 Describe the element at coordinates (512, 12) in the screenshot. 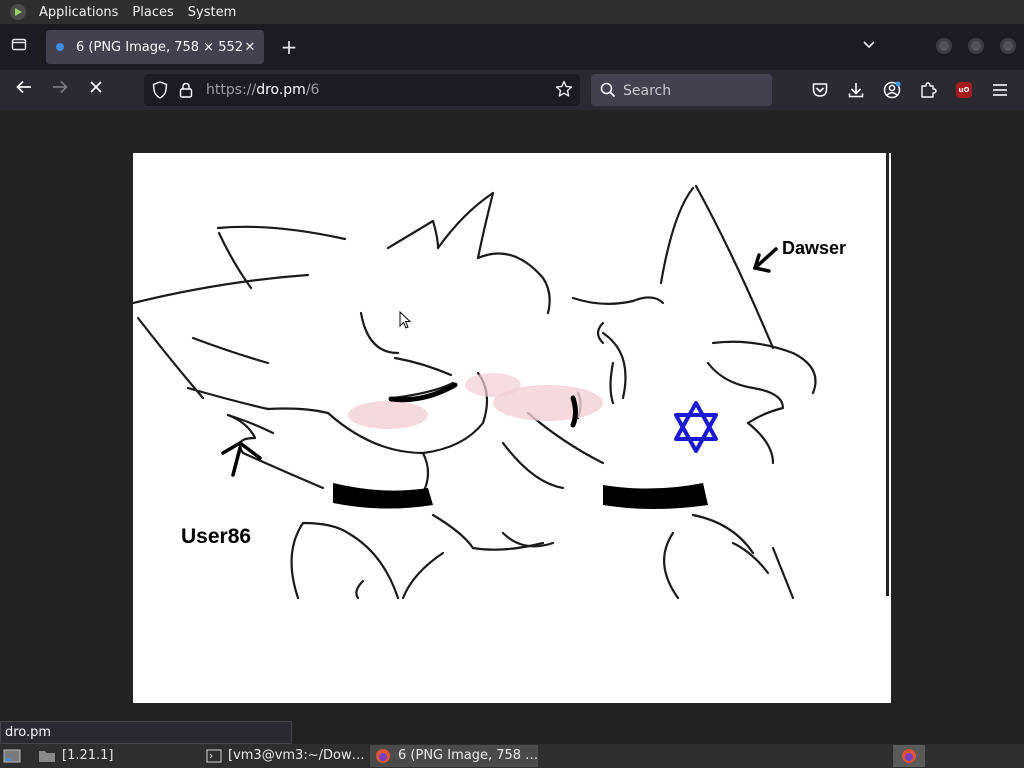

I see `top-panel: Applications Places System` at that location.